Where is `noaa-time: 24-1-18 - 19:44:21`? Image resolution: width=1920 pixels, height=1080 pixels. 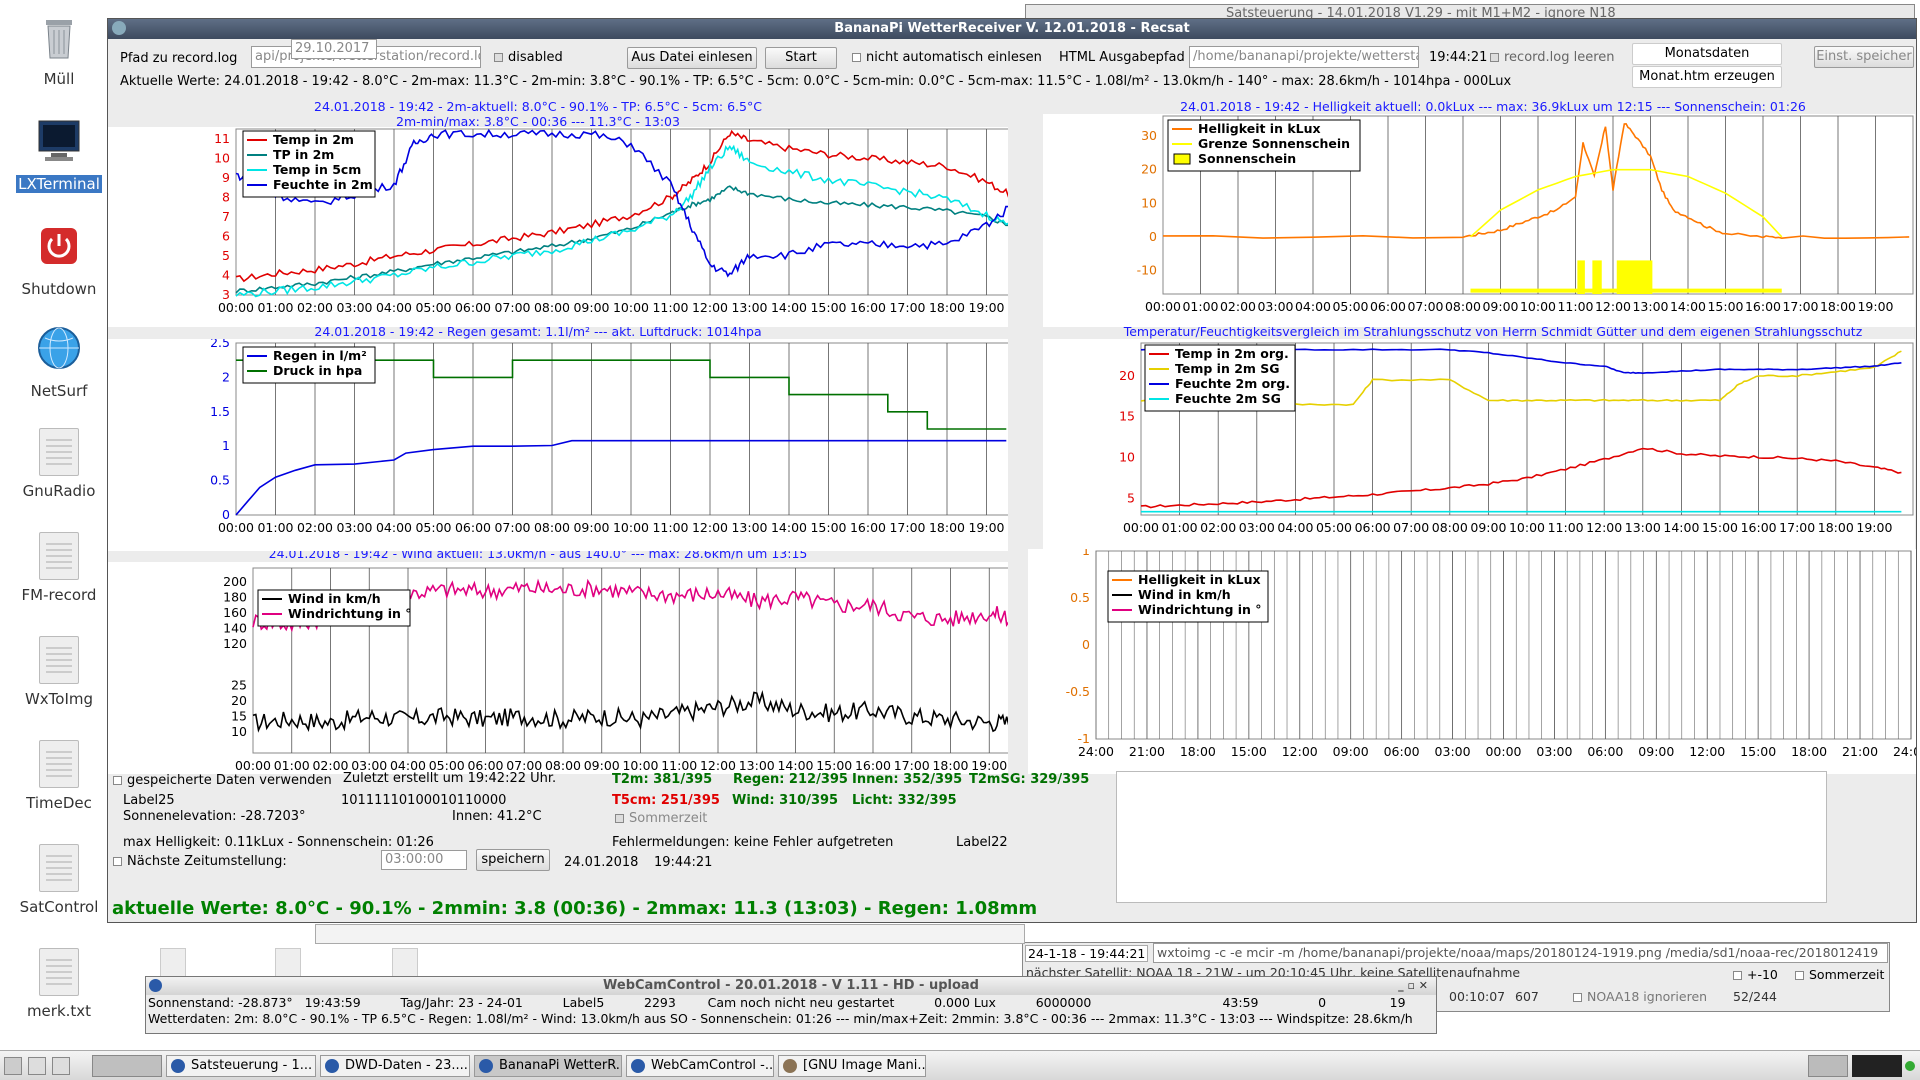
noaa-time: 24-1-18 - 19:44:21 is located at coordinates (1087, 953).